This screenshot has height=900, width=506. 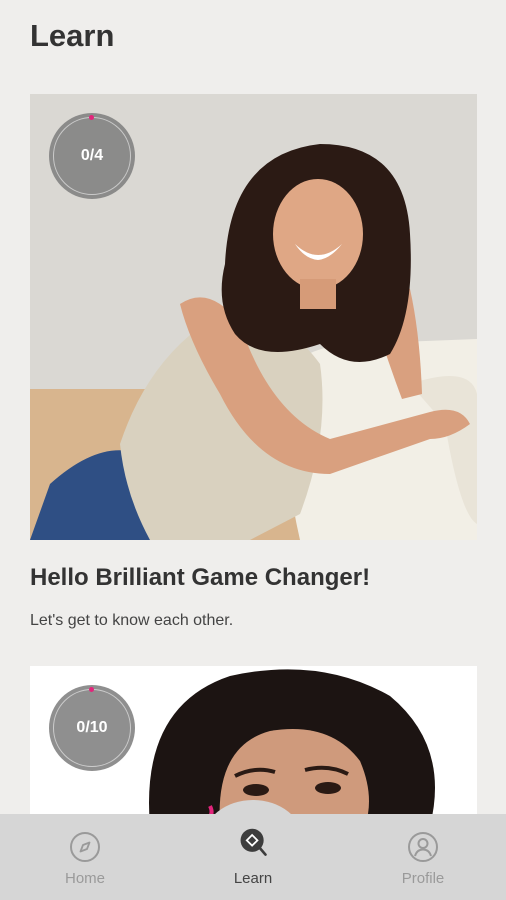 I want to click on nav-item-home: Home, so click(x=85, y=857).